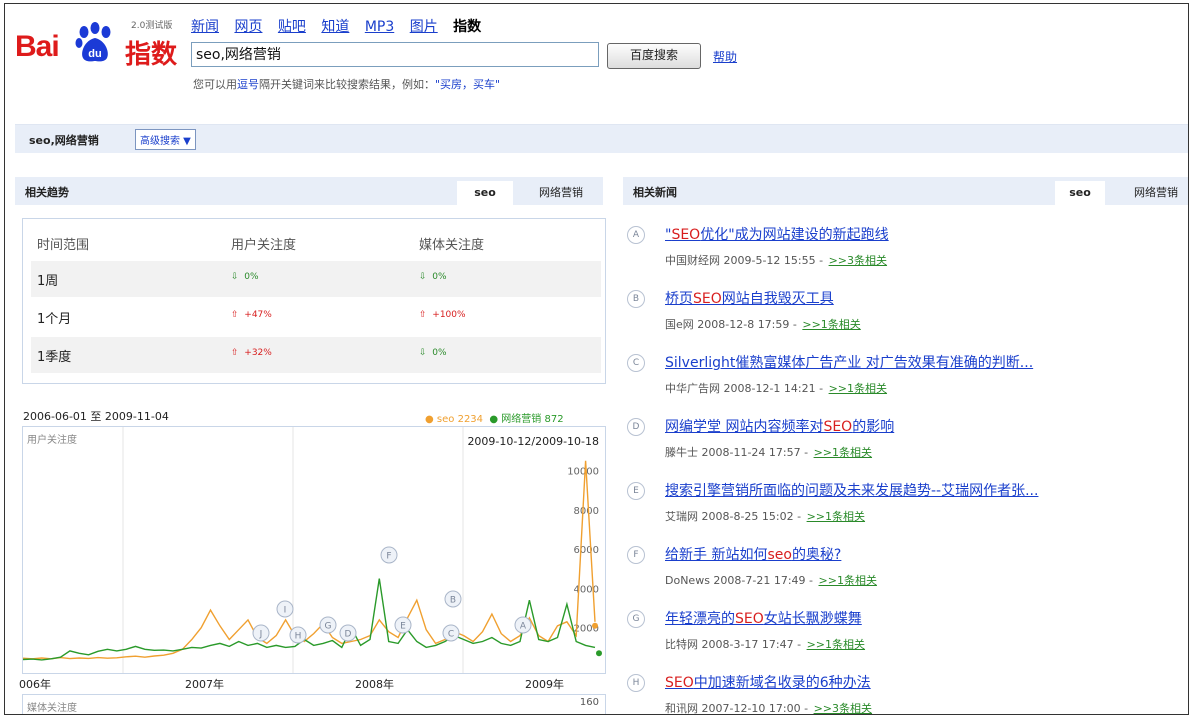 The width and height of the screenshot is (1193, 718). I want to click on news-meta: 中国财经网 2009-5-12 15:55 - >>3条相关, so click(776, 260).